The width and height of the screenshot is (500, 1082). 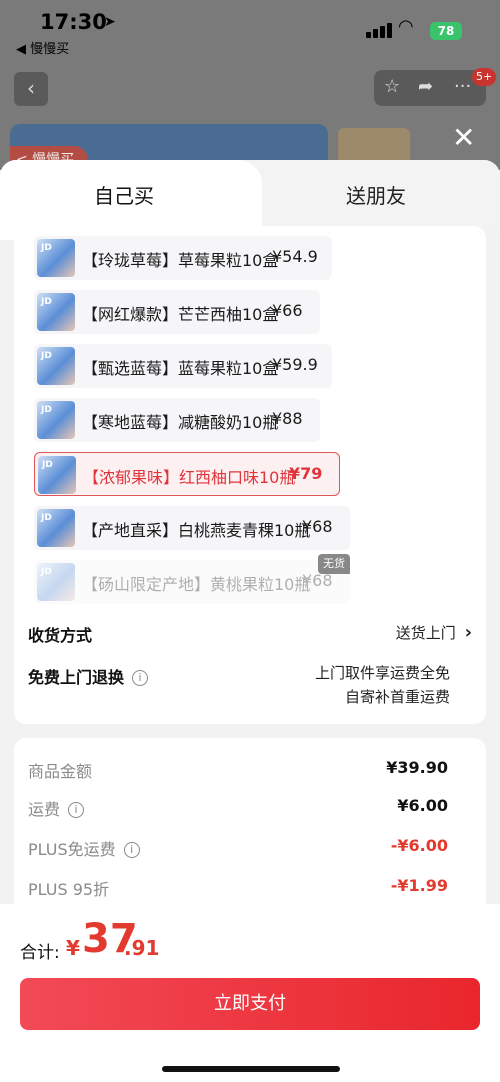 What do you see at coordinates (40, 953) in the screenshot?
I see `total-label: 合计:` at bounding box center [40, 953].